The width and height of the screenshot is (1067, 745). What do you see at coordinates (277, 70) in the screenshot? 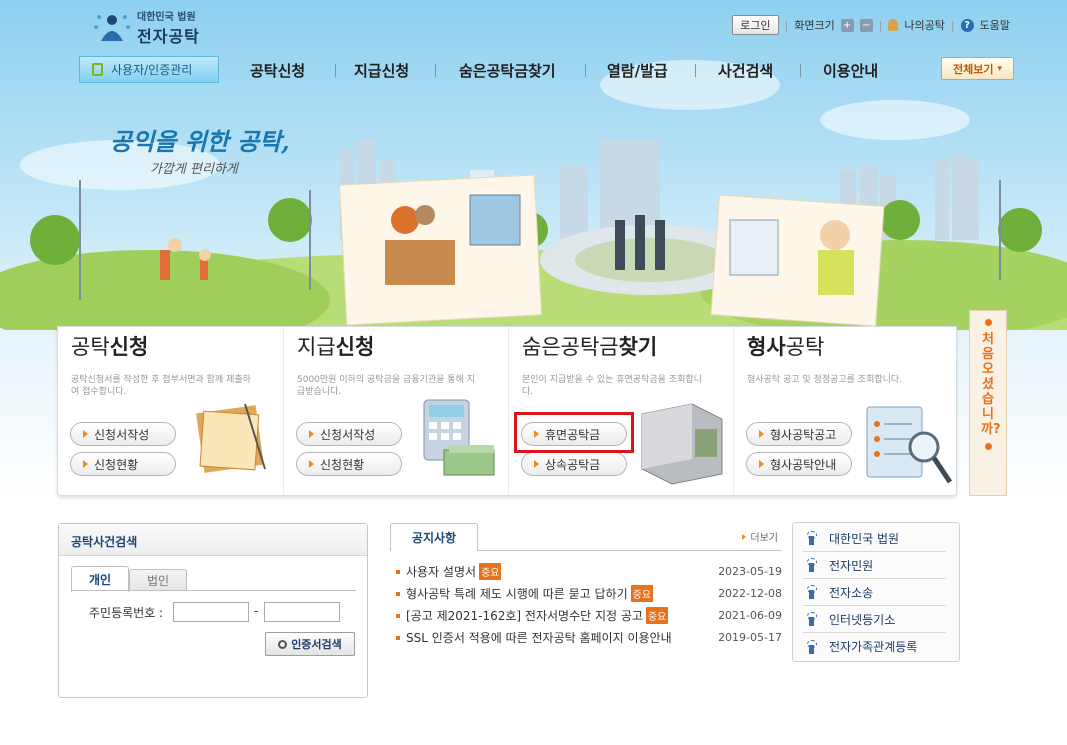
I see `nav-deposit-apply: 공탁신청` at bounding box center [277, 70].